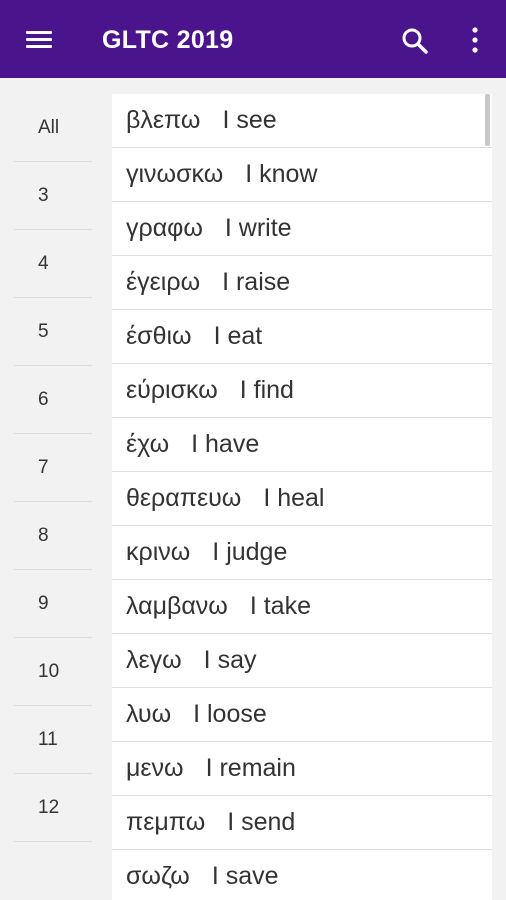 The width and height of the screenshot is (506, 900). Describe the element at coordinates (302, 229) in the screenshot. I see `list-item: γραφω I write` at that location.